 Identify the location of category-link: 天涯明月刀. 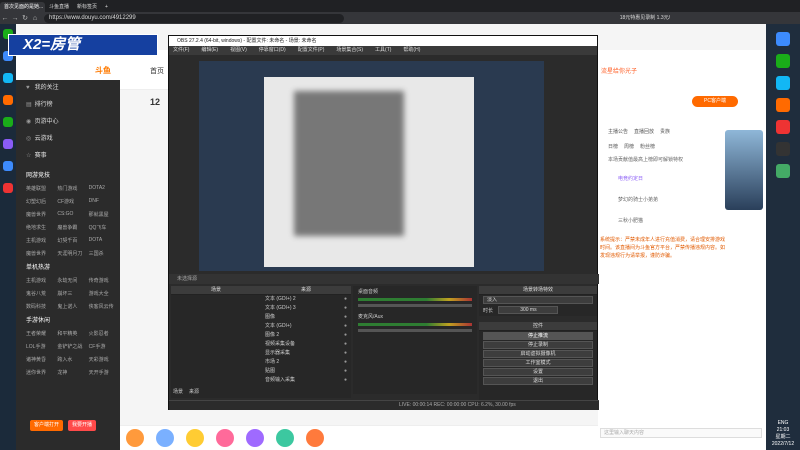
(72, 253).